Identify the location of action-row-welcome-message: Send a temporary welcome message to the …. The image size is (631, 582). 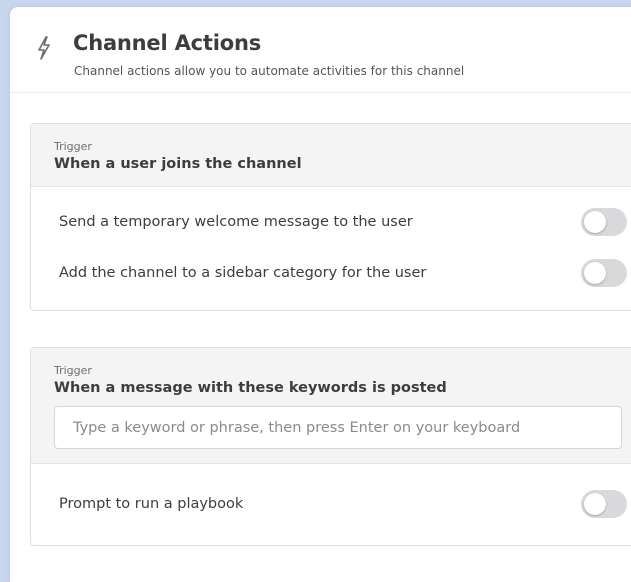
(331, 221).